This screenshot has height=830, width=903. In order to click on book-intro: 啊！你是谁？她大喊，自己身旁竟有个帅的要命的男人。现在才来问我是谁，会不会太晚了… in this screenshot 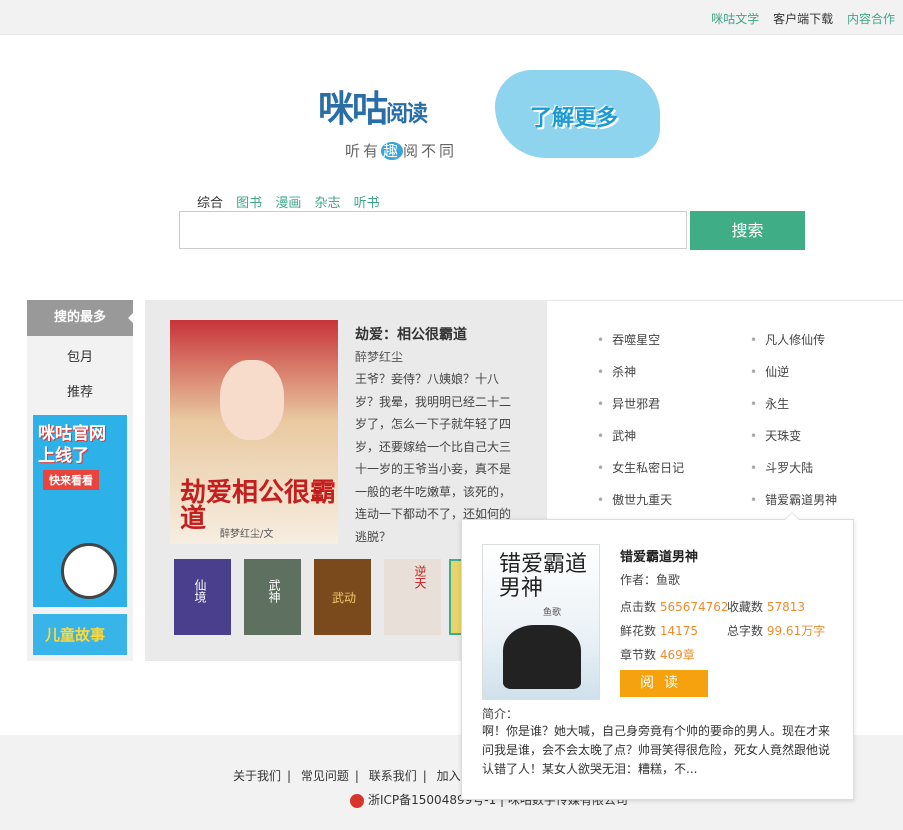, I will do `click(656, 750)`.